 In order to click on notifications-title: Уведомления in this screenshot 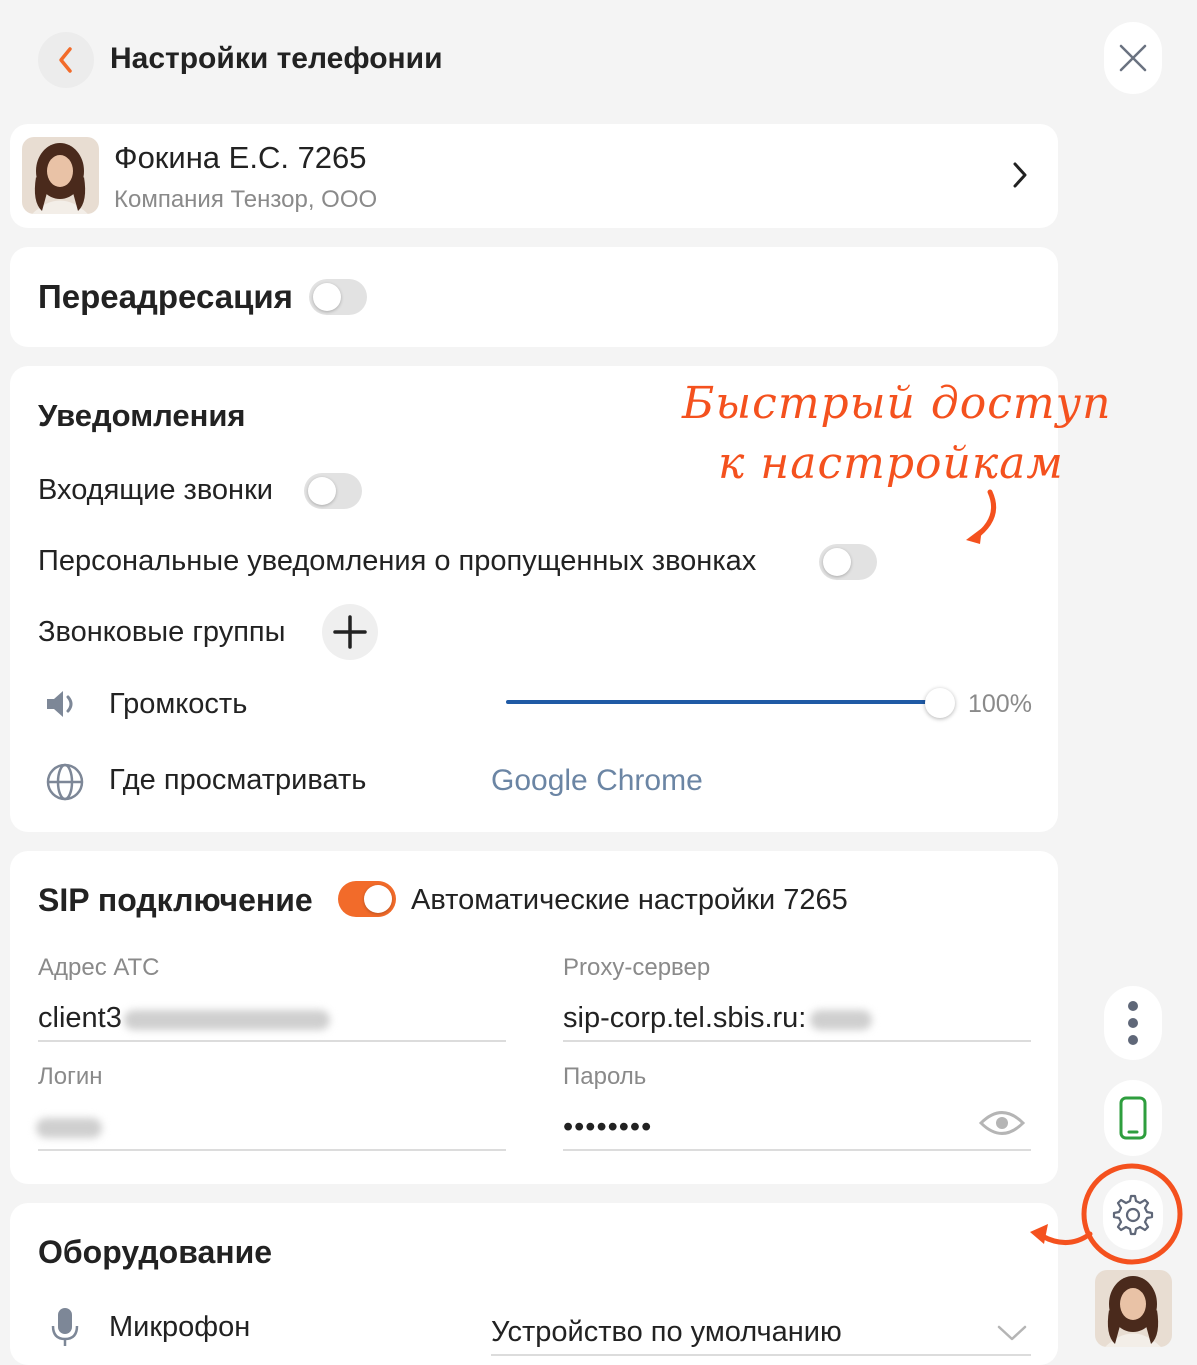, I will do `click(142, 415)`.